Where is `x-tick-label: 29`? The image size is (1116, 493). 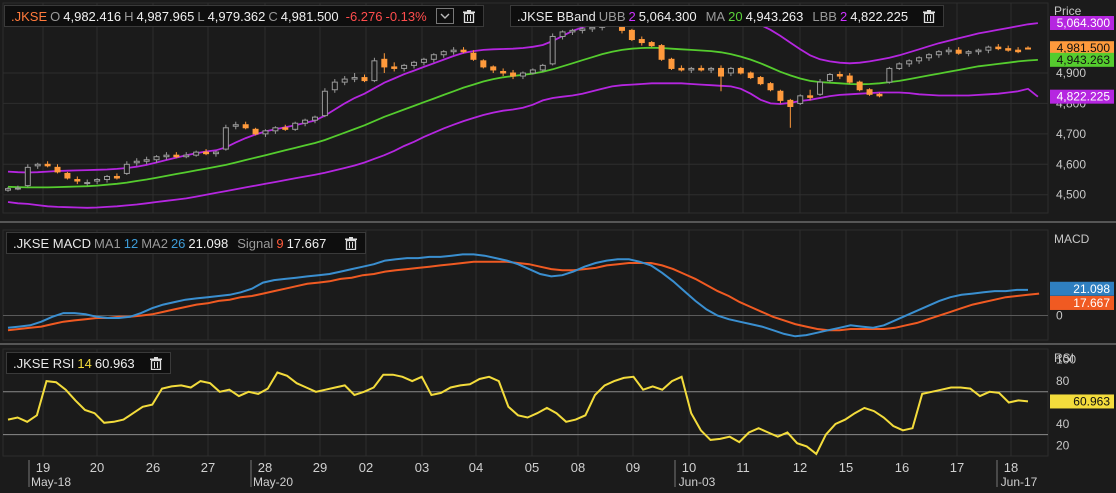 x-tick-label: 29 is located at coordinates (320, 467).